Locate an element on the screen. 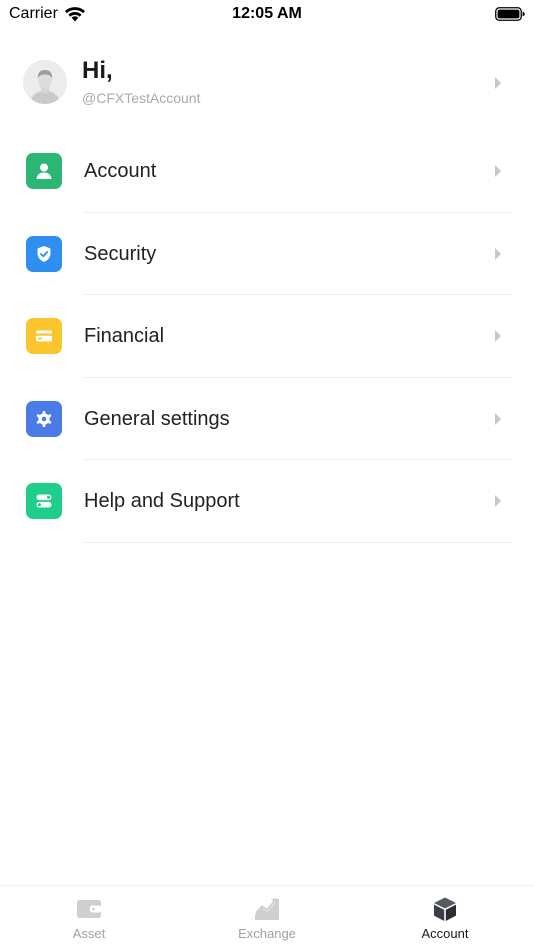  menu-item-general-settings: General settings is located at coordinates (267, 419).